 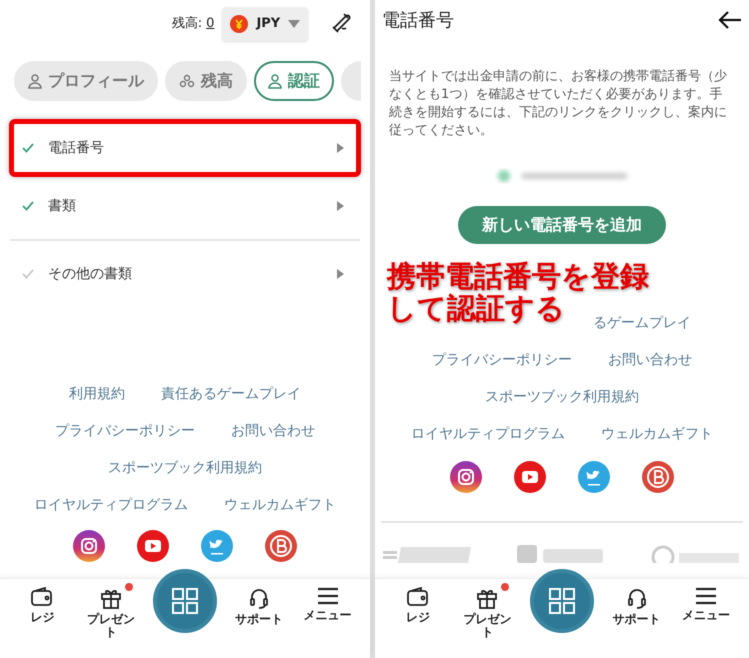 I want to click on annotation-text: 携帯電話番号を登録, so click(x=518, y=276).